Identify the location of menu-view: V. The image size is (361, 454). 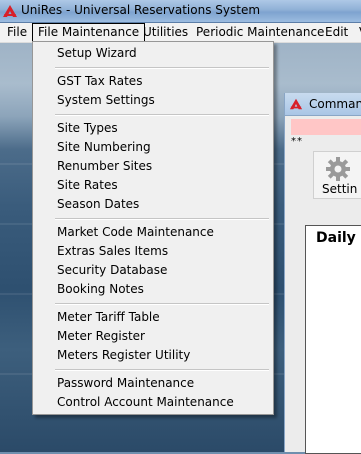
(357, 32).